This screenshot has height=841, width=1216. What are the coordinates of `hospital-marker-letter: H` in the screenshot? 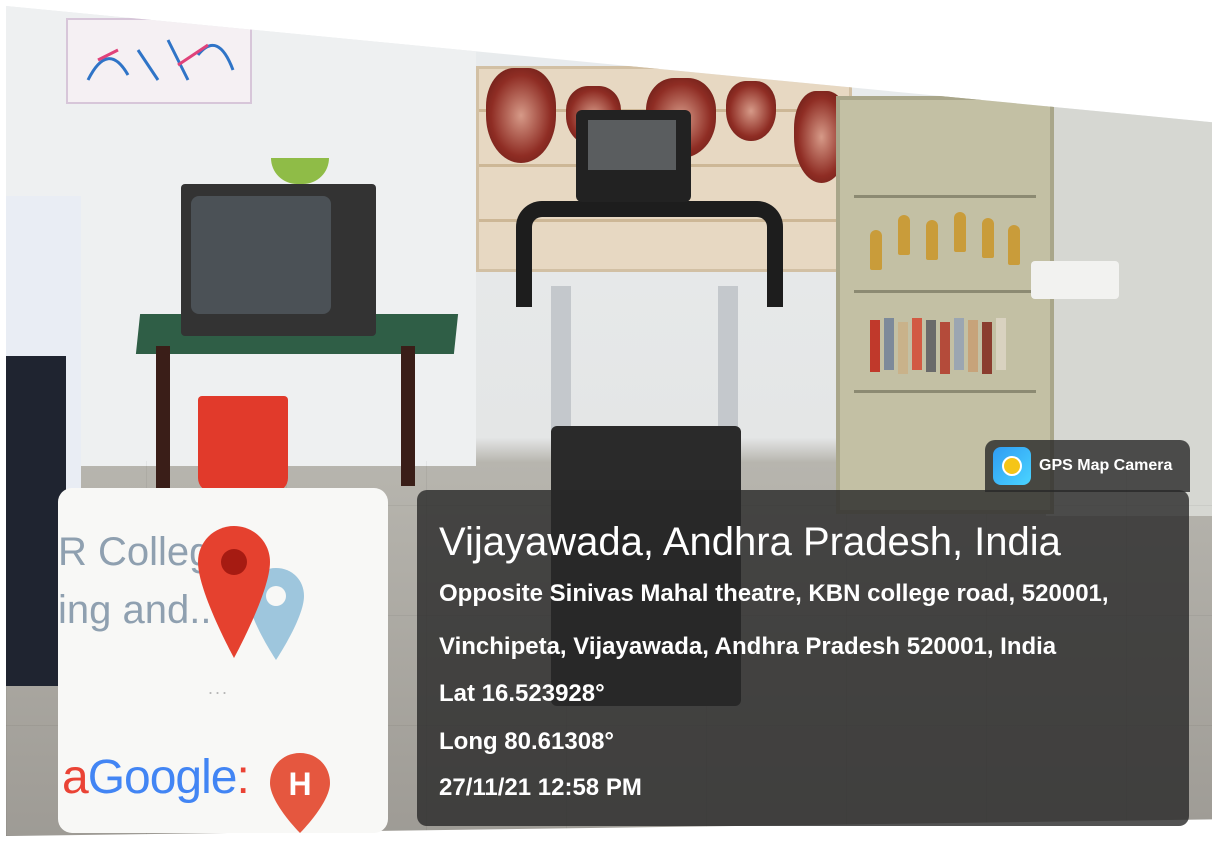 It's located at (299, 784).